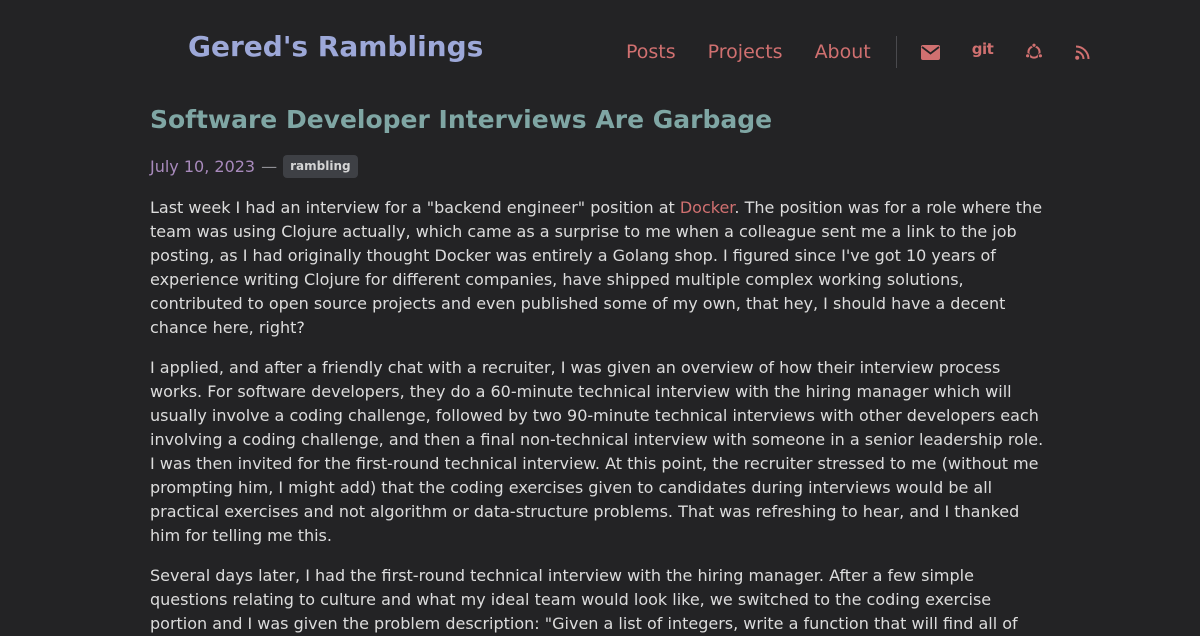 The image size is (1200, 636). What do you see at coordinates (335, 46) in the screenshot?
I see `site-title-link: Gered's Ramblings` at bounding box center [335, 46].